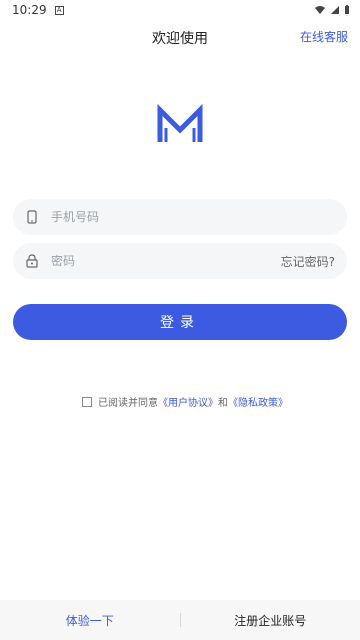  I want to click on status-right, so click(332, 10).